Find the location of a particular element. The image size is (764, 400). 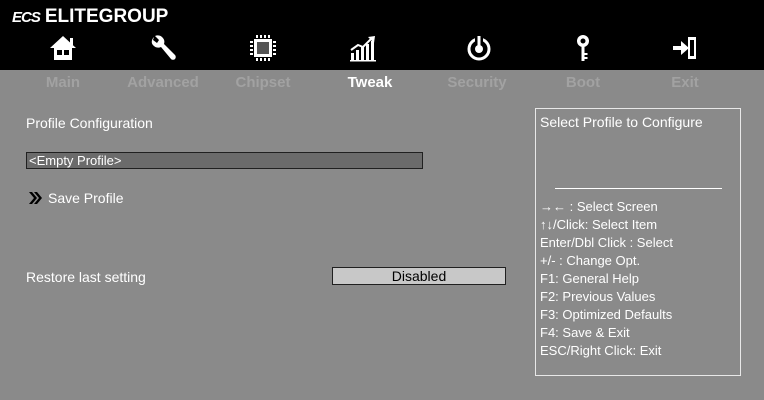

save-profile-label: Save Profile is located at coordinates (86, 198).